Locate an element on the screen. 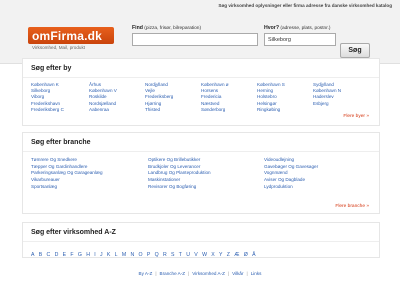  city-link: København N is located at coordinates (327, 90).